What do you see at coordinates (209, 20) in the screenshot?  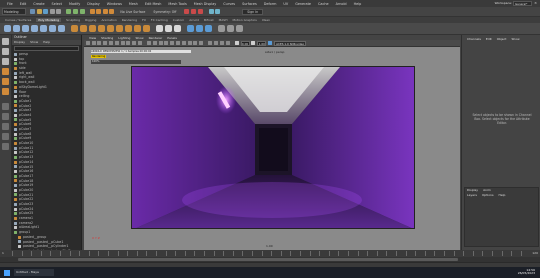 I see `shelf-tab: Bifrost` at bounding box center [209, 20].